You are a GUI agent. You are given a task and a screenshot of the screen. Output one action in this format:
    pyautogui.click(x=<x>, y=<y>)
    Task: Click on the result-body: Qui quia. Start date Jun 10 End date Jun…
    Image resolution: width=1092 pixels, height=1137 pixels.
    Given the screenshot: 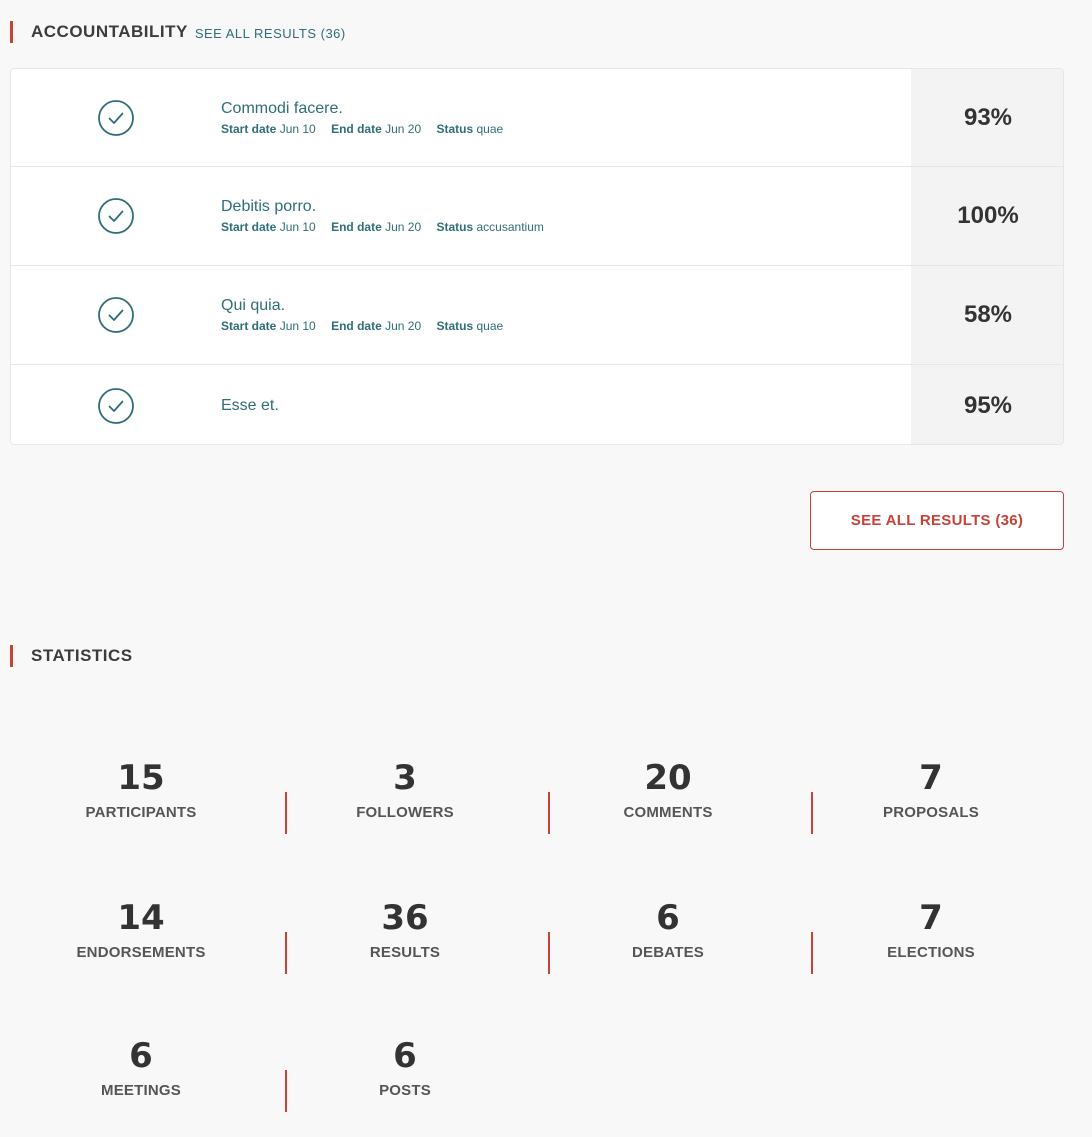 What is the action you would take?
    pyautogui.click(x=566, y=315)
    